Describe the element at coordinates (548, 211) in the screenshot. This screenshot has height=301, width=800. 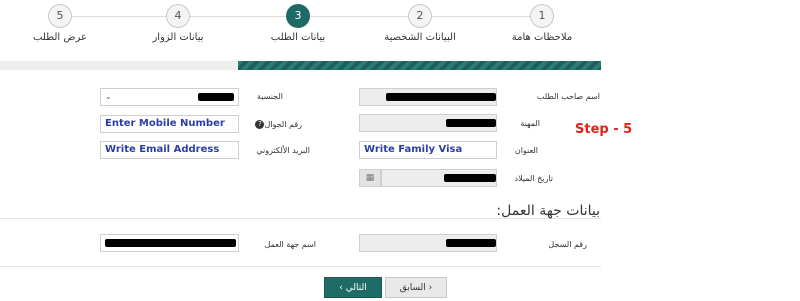
I see `work-section-heading: بيانات جهة العمل:` at that location.